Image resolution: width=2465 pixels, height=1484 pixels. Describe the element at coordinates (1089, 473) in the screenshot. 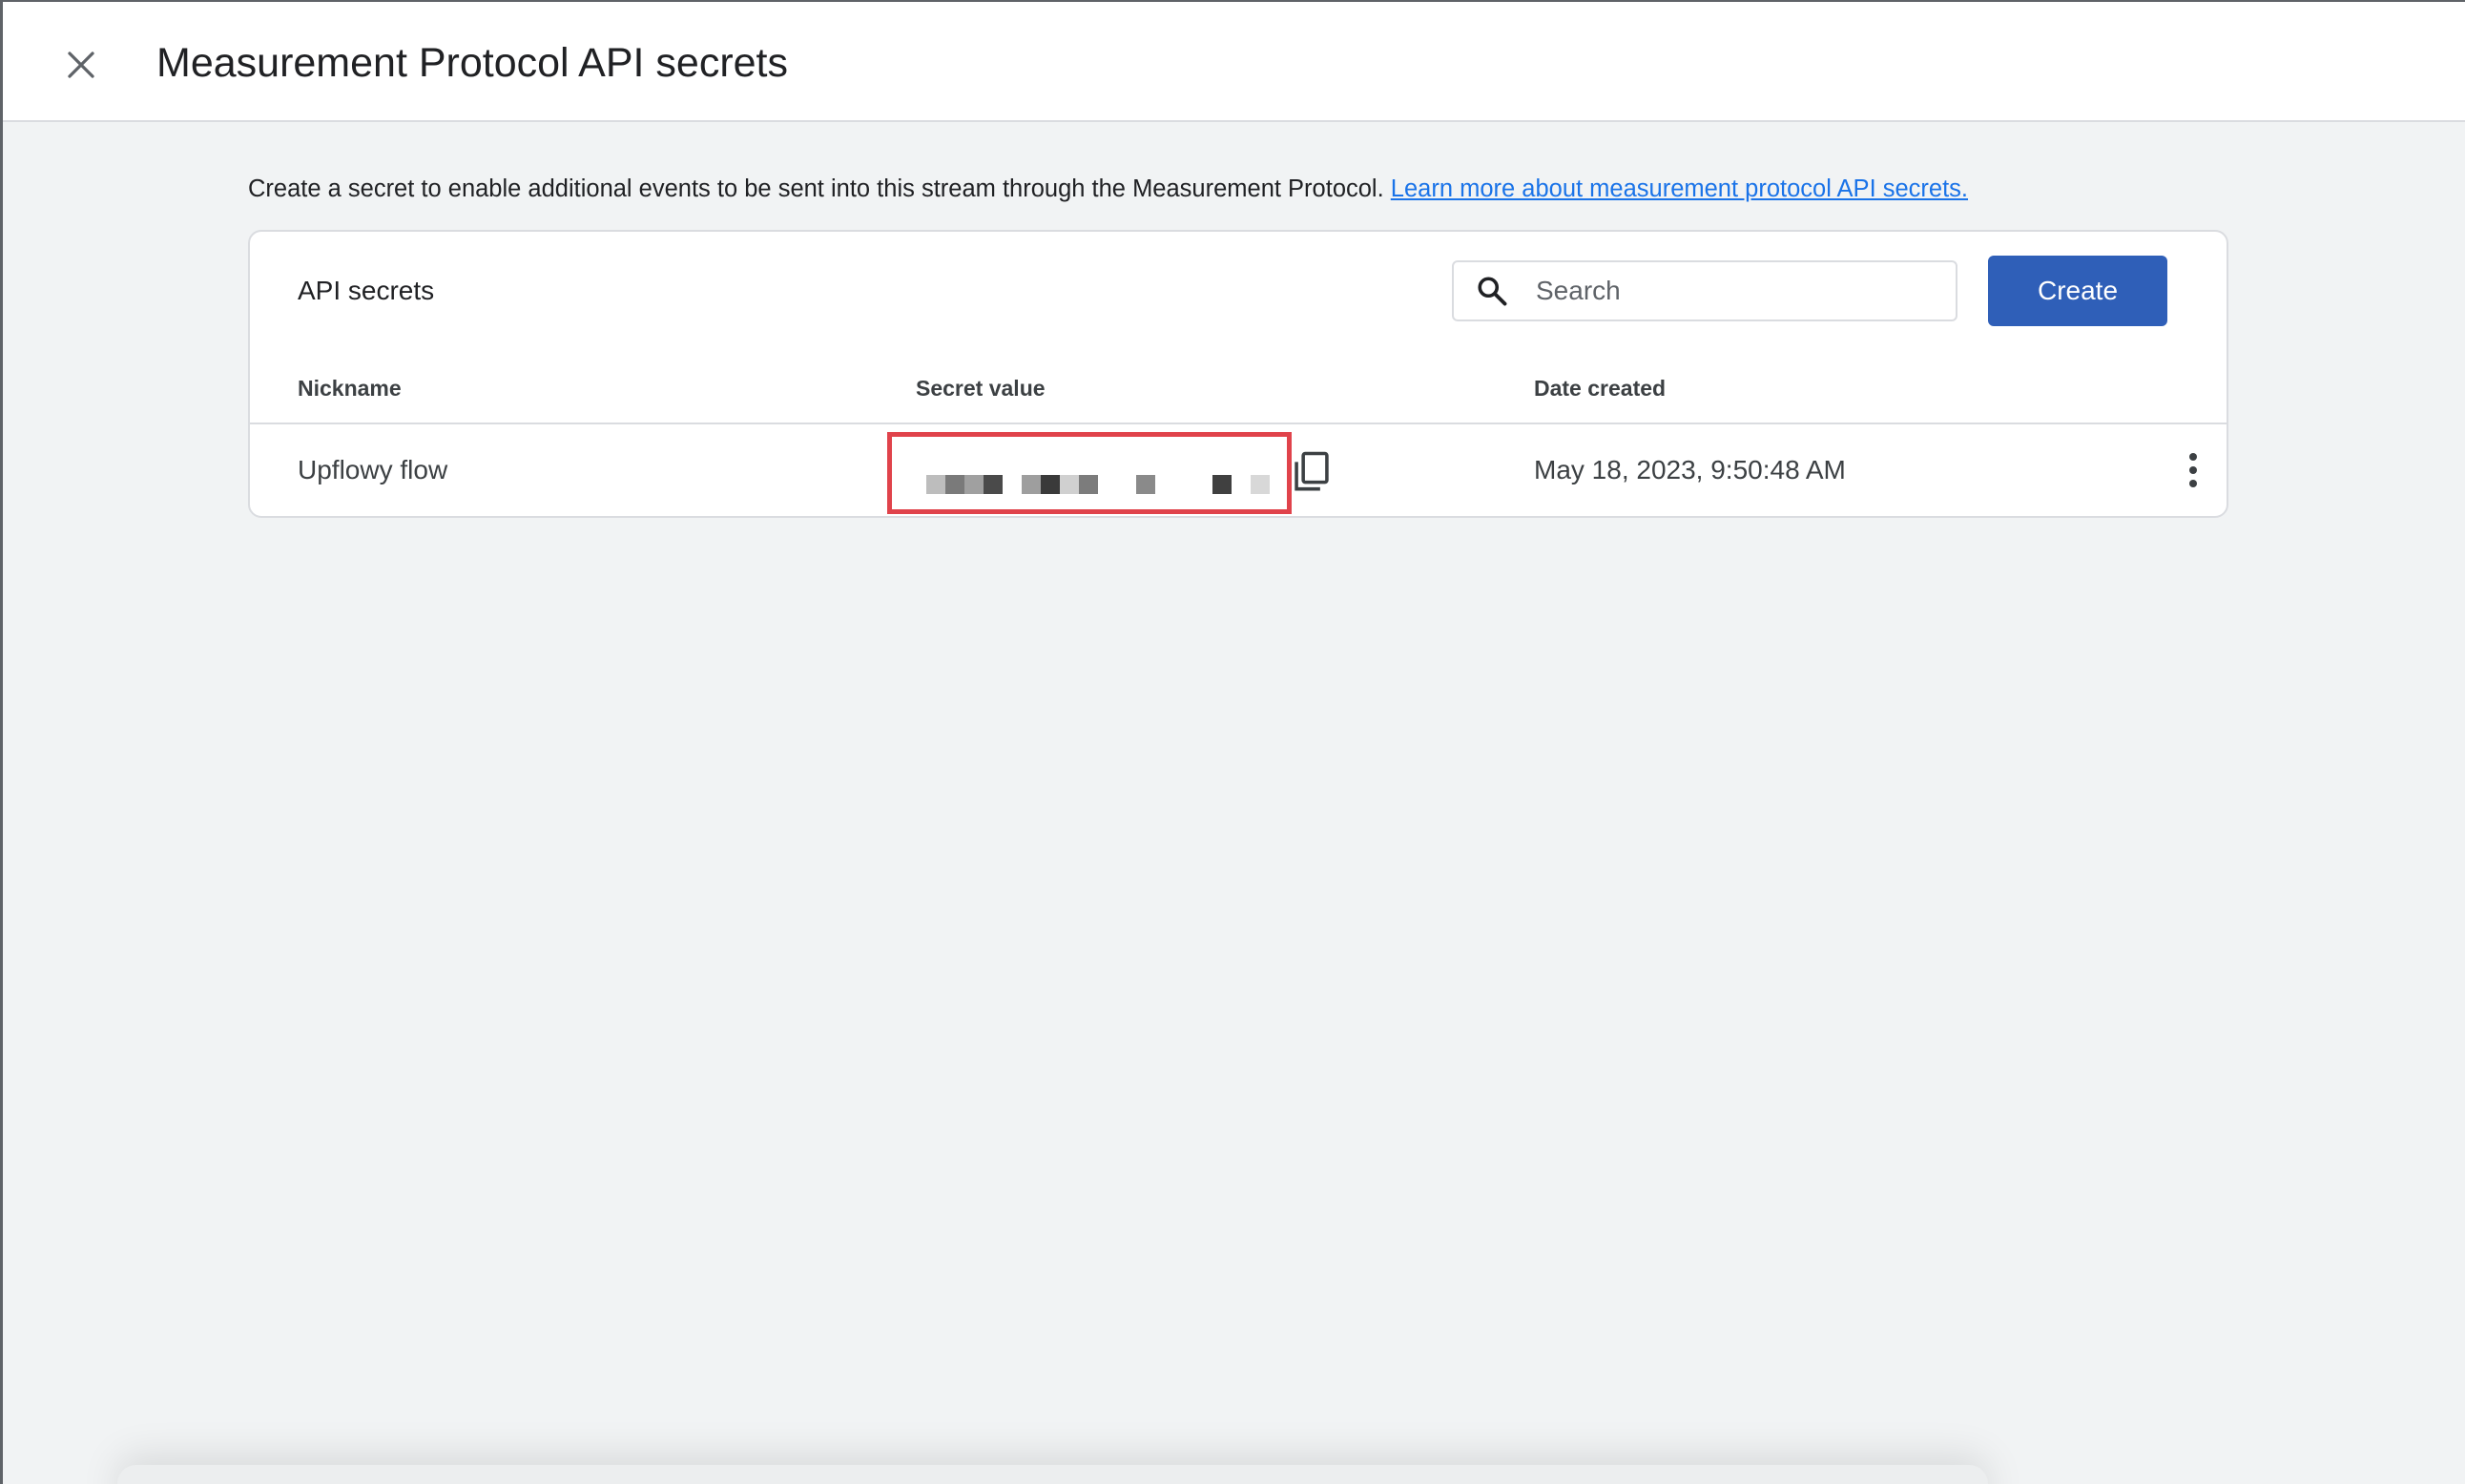

I see `secret-value-redacted` at that location.